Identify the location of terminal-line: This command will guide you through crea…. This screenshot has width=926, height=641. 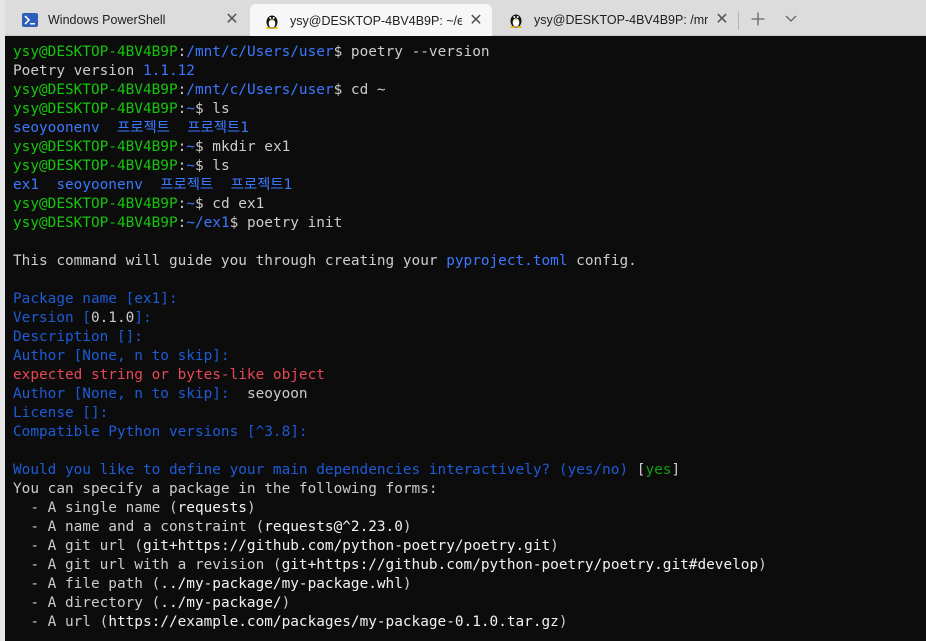
(325, 261).